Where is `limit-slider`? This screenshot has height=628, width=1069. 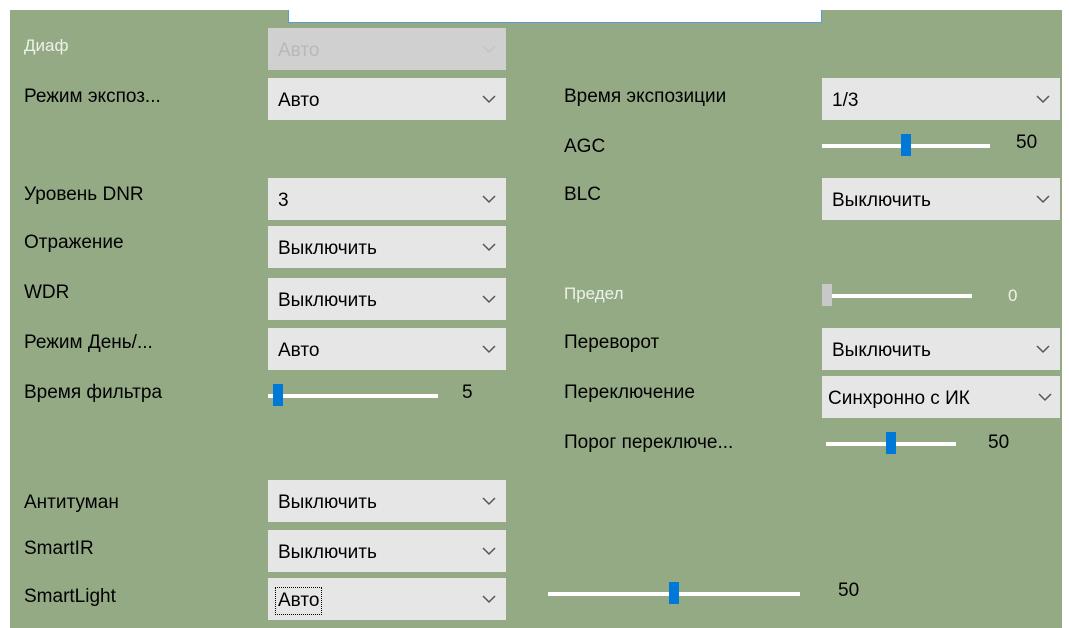 limit-slider is located at coordinates (897, 296).